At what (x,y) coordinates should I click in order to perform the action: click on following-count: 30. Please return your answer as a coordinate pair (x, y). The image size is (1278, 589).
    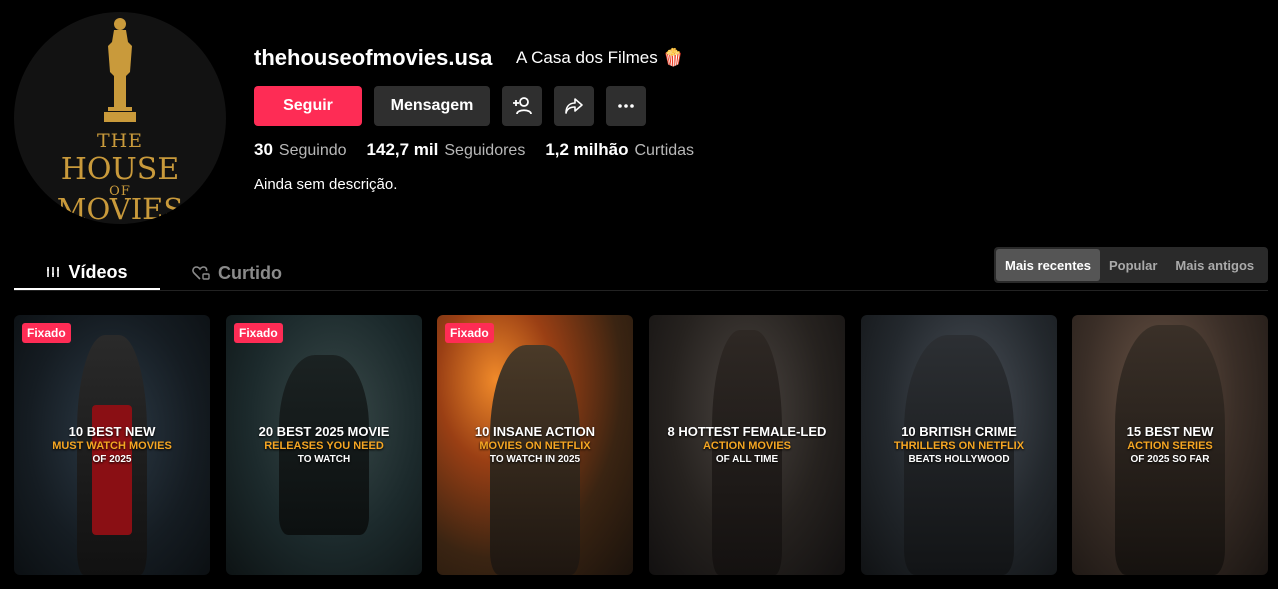
    Looking at the image, I should click on (263, 149).